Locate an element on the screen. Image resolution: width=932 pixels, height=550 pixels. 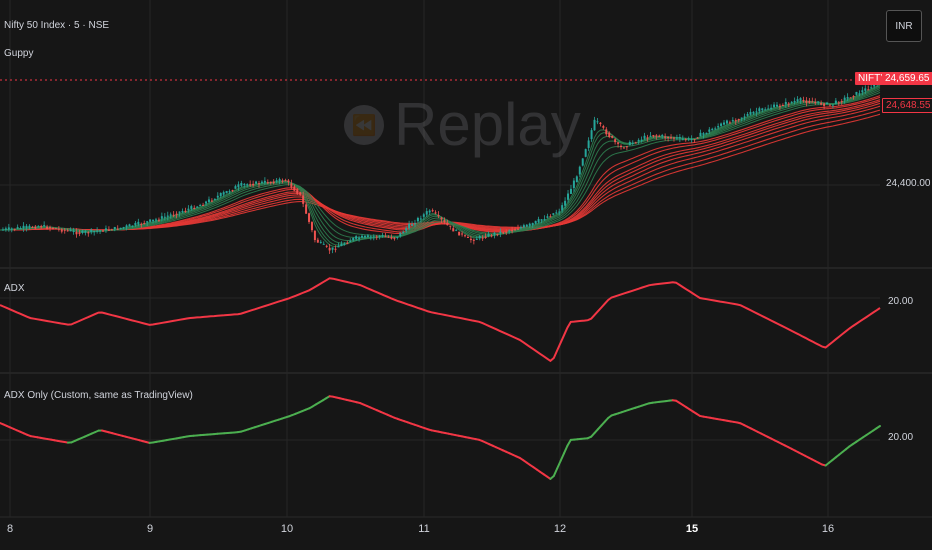
currency-button: INR is located at coordinates (904, 26).